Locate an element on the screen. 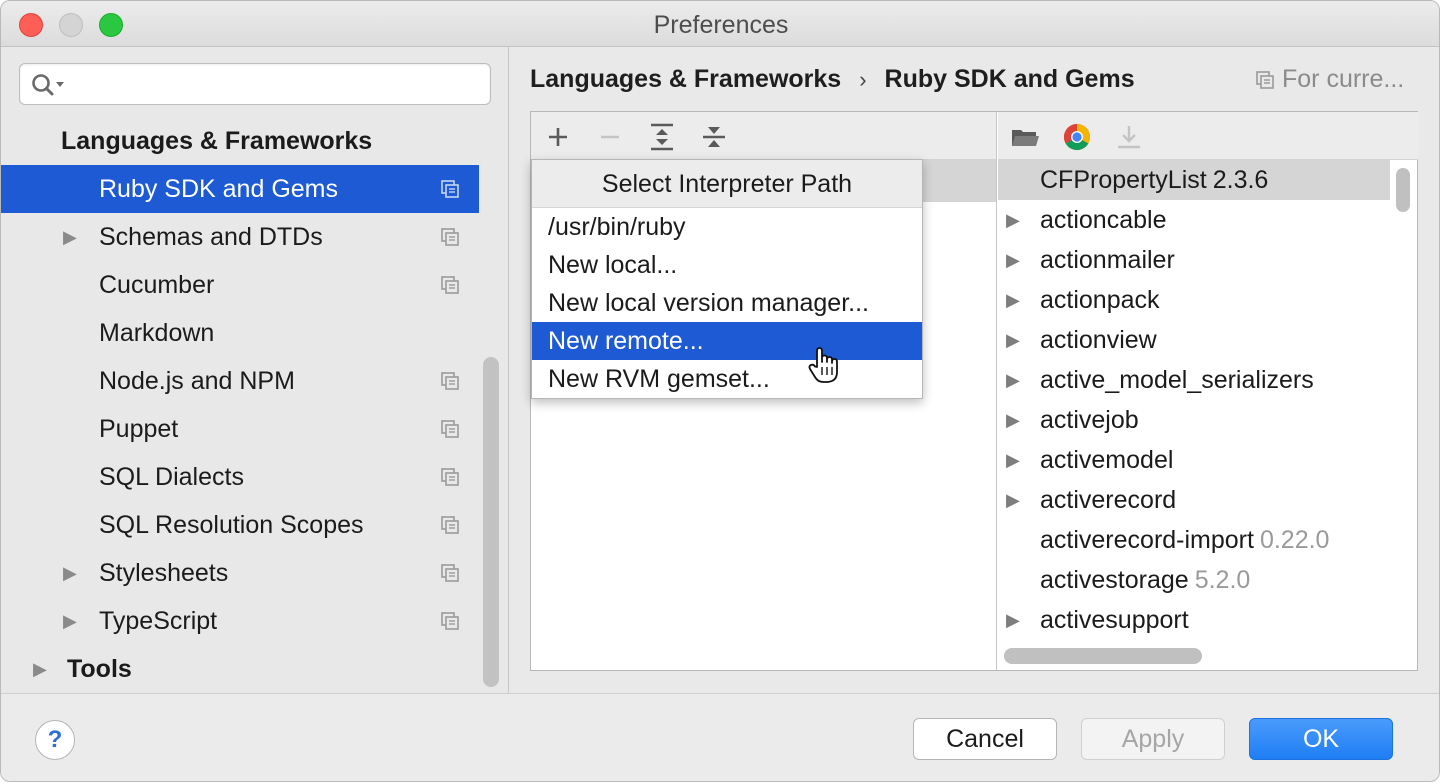 The width and height of the screenshot is (1440, 782). gem-name: active_model_serializers is located at coordinates (1177, 380).